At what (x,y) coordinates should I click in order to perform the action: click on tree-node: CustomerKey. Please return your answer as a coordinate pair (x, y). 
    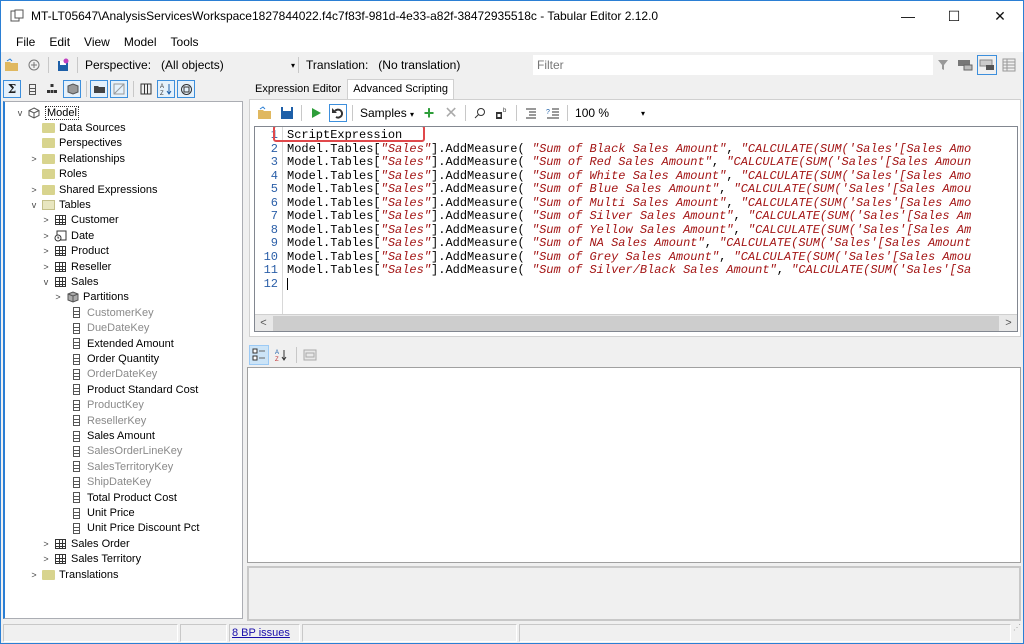
    Looking at the image, I should click on (110, 312).